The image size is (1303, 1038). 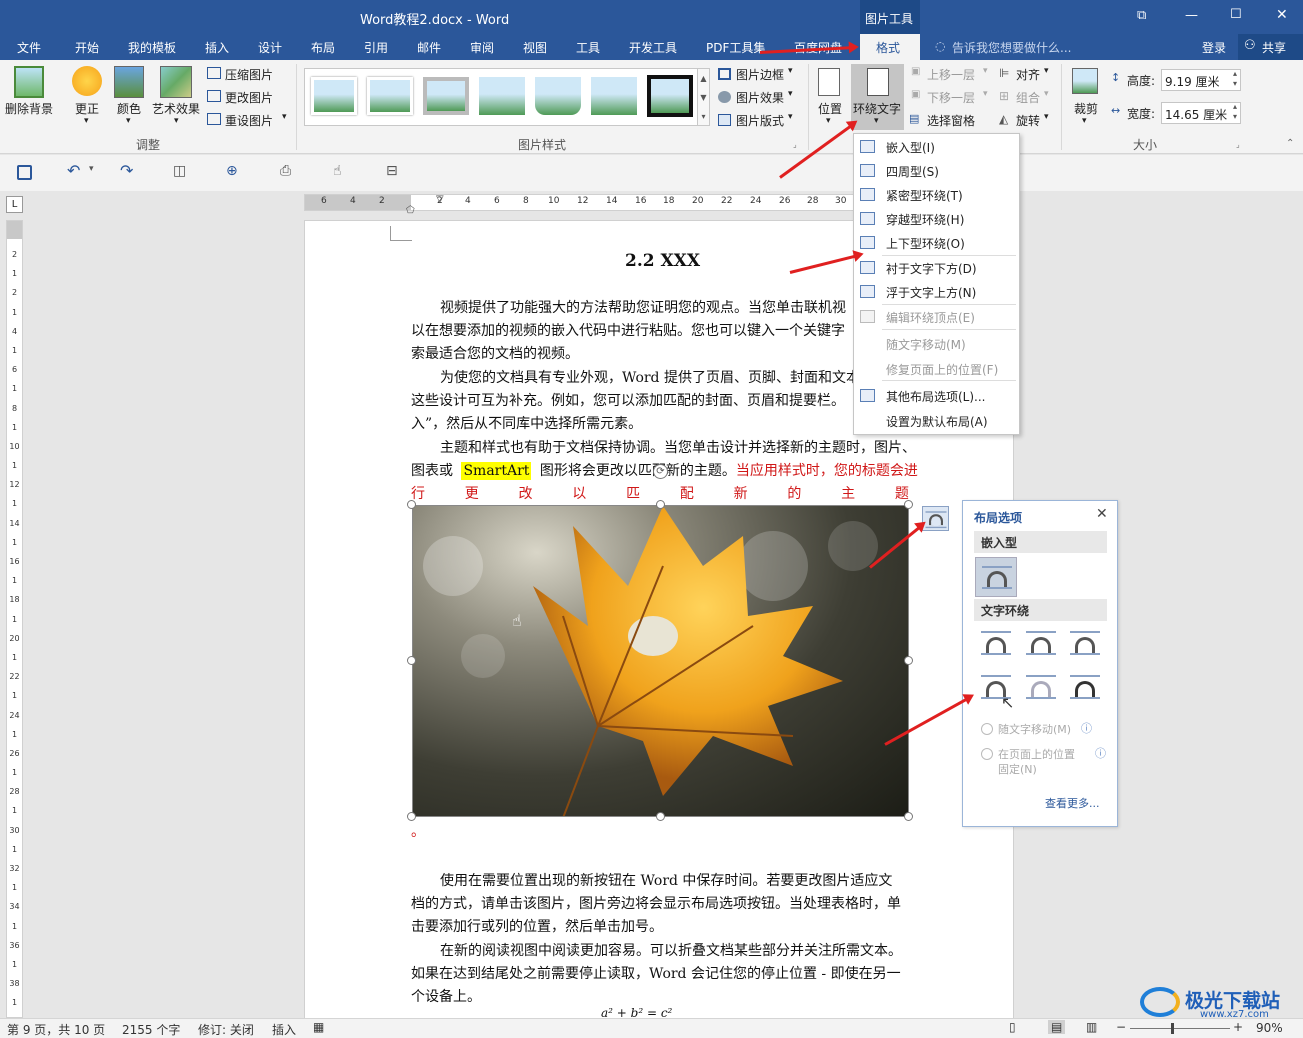 What do you see at coordinates (1141, 15) in the screenshot?
I see `ribbon-display-icon: ⧉` at bounding box center [1141, 15].